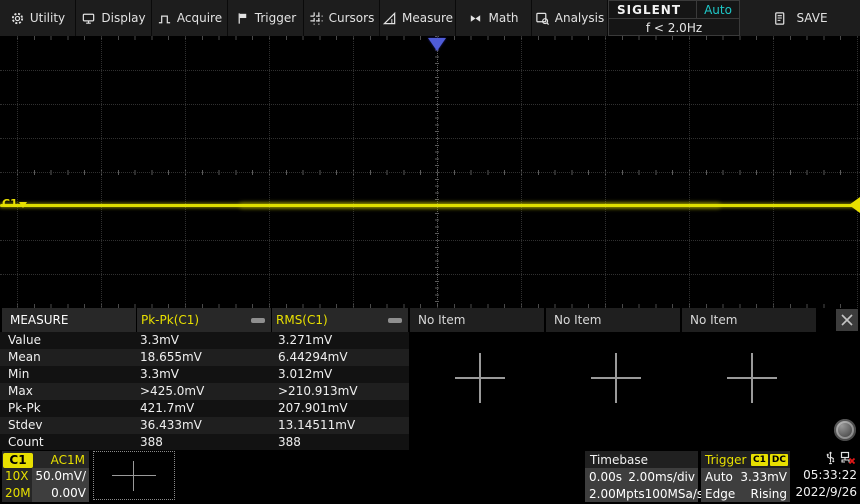 The height and width of the screenshot is (504, 860). Describe the element at coordinates (67, 459) in the screenshot. I see `channel1-coupling: AC1M` at that location.